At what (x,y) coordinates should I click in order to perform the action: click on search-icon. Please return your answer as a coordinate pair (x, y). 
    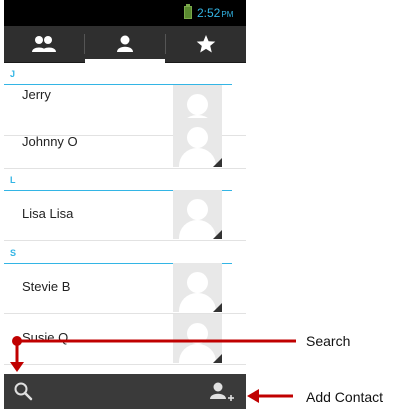
    Looking at the image, I should click on (23, 391).